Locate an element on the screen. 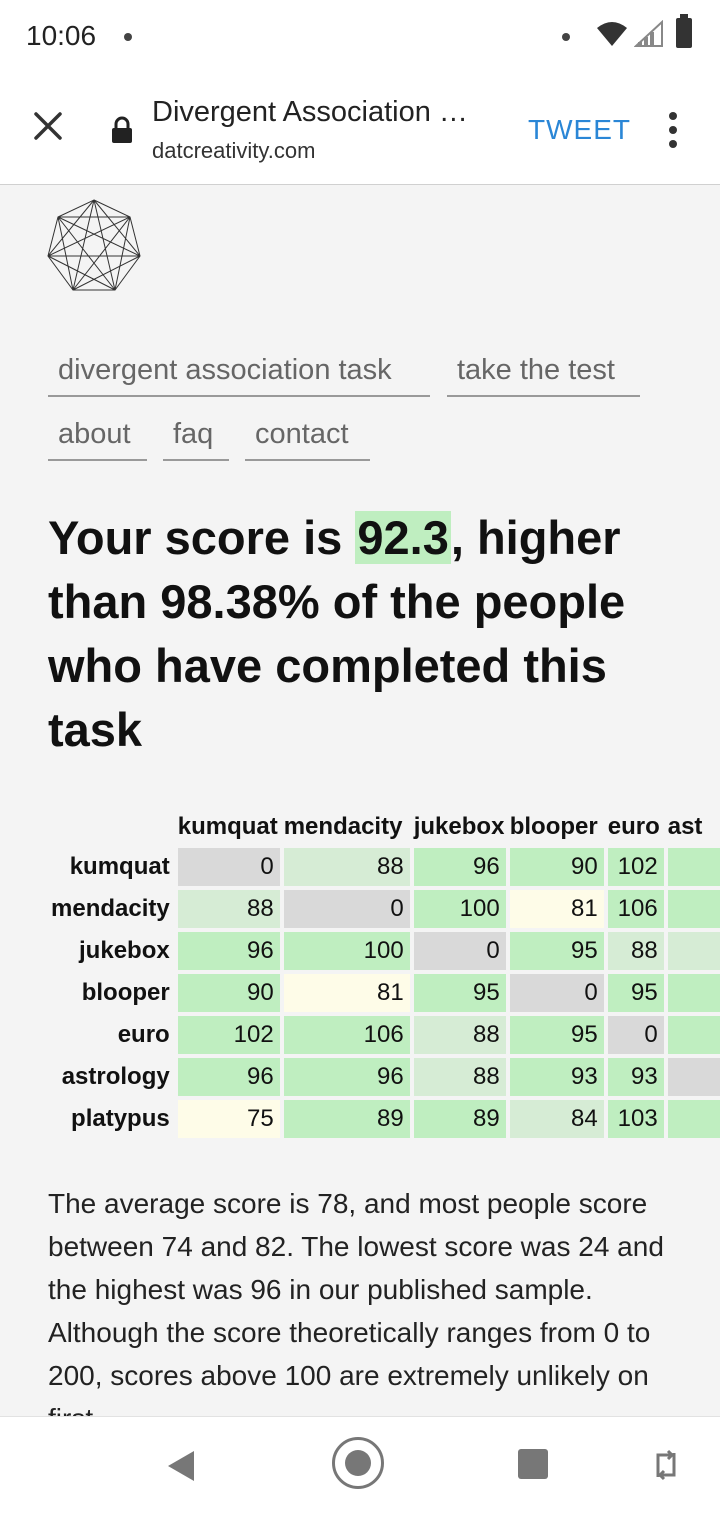 The image size is (720, 1513). table-row: jukebox 96 100 0 95 88 is located at coordinates (385, 951).